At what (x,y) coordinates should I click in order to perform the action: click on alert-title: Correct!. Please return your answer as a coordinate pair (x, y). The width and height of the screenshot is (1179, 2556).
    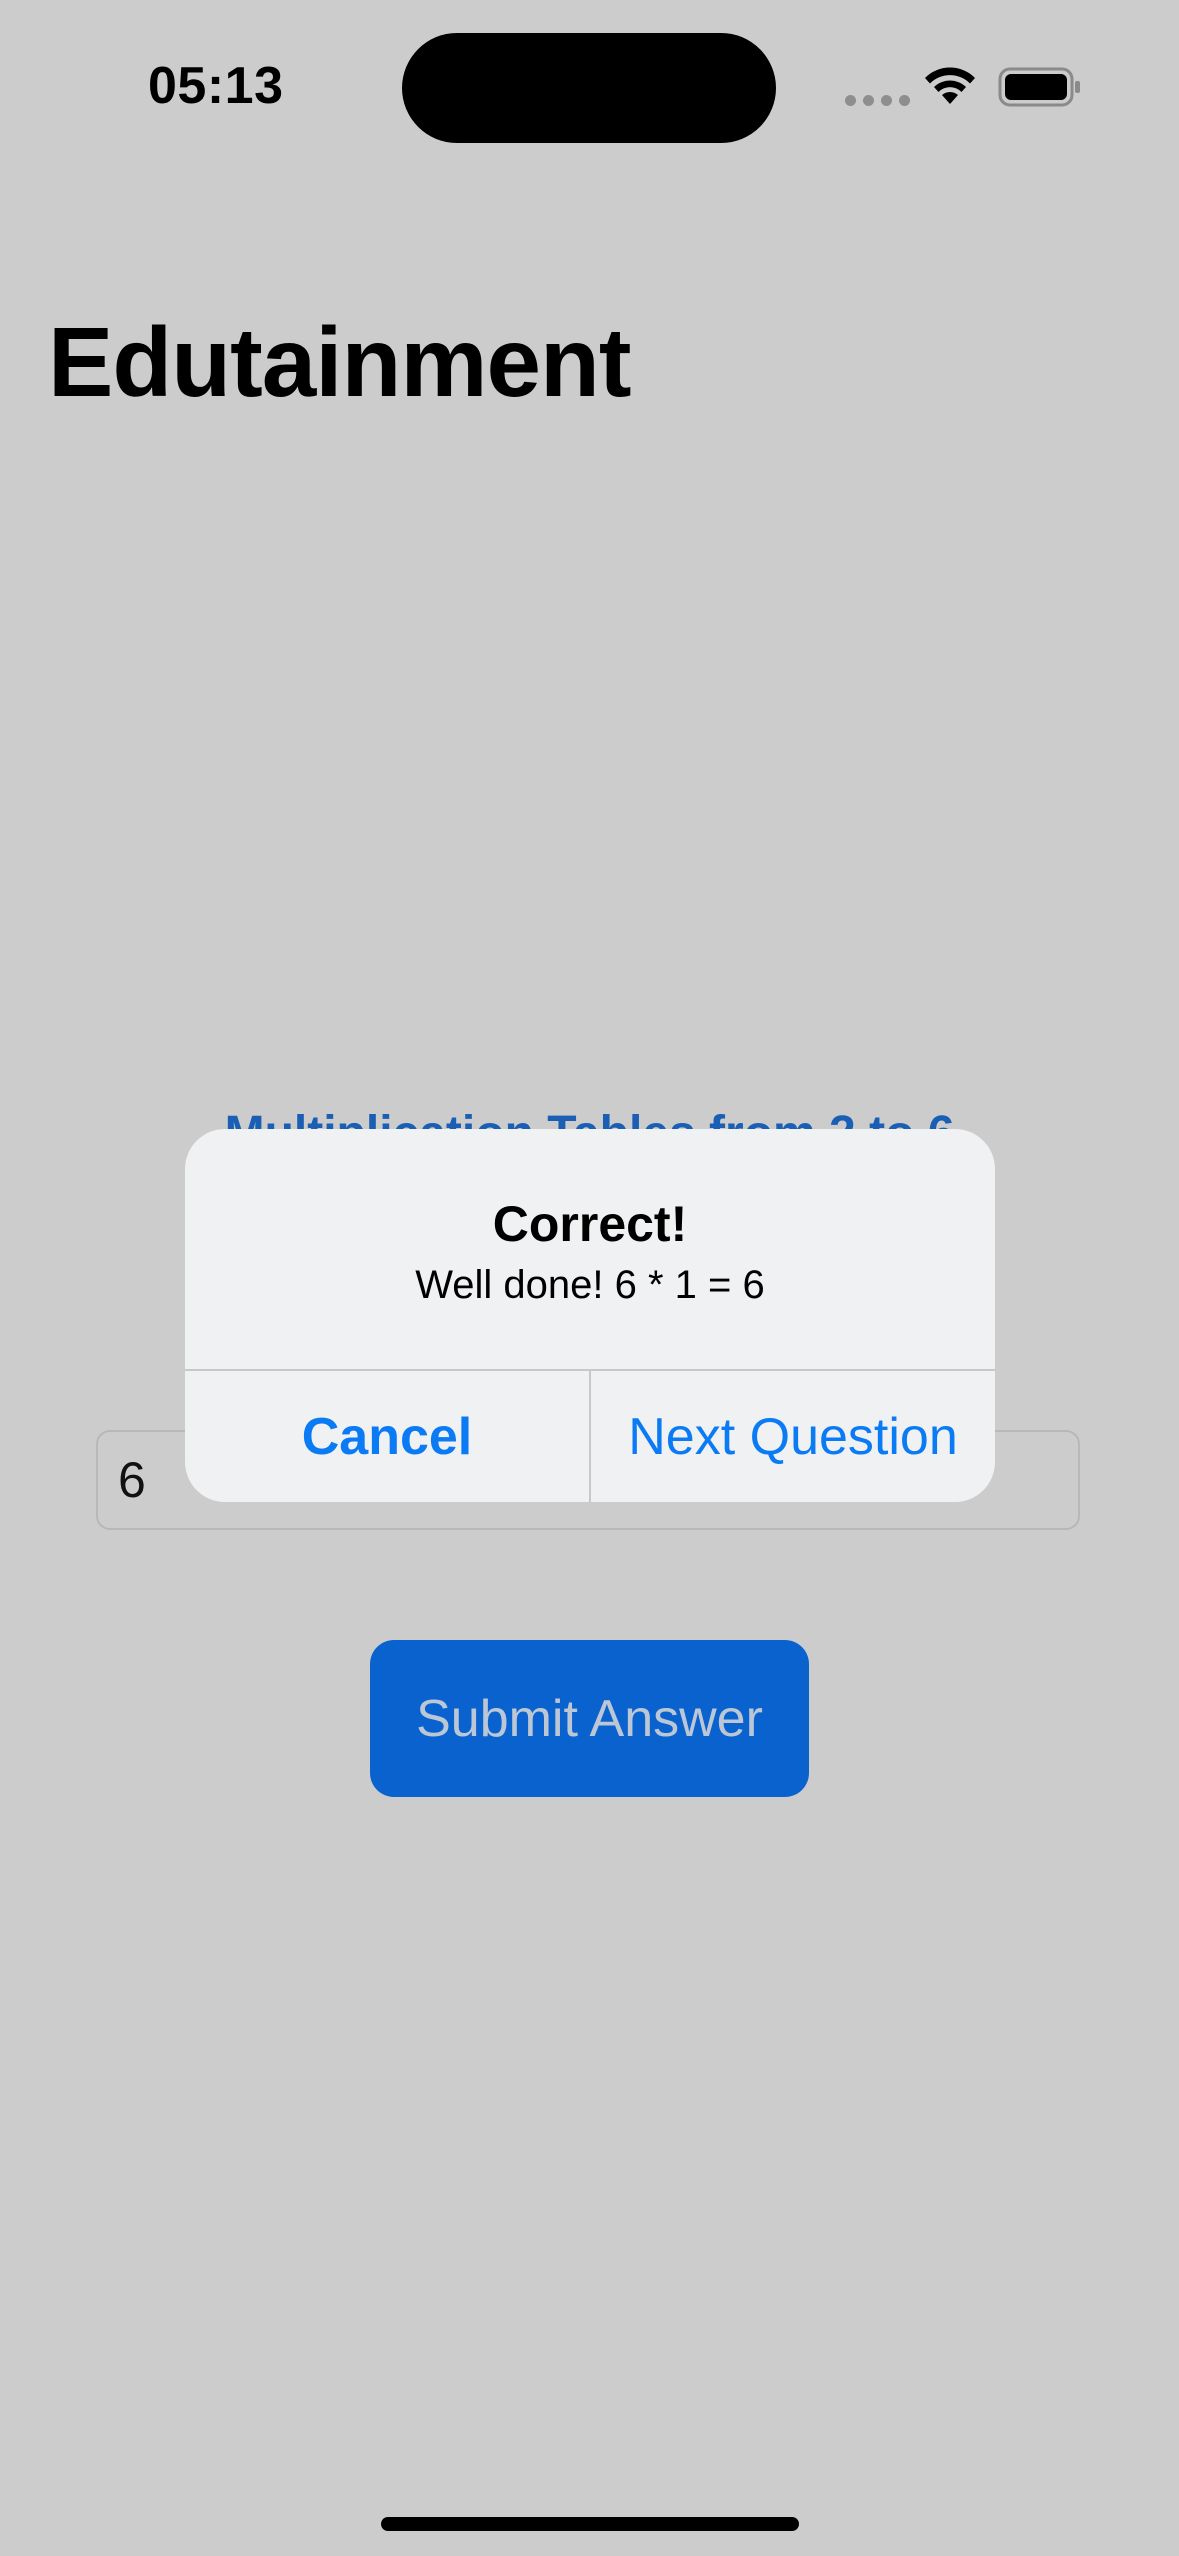
    Looking at the image, I should click on (590, 1224).